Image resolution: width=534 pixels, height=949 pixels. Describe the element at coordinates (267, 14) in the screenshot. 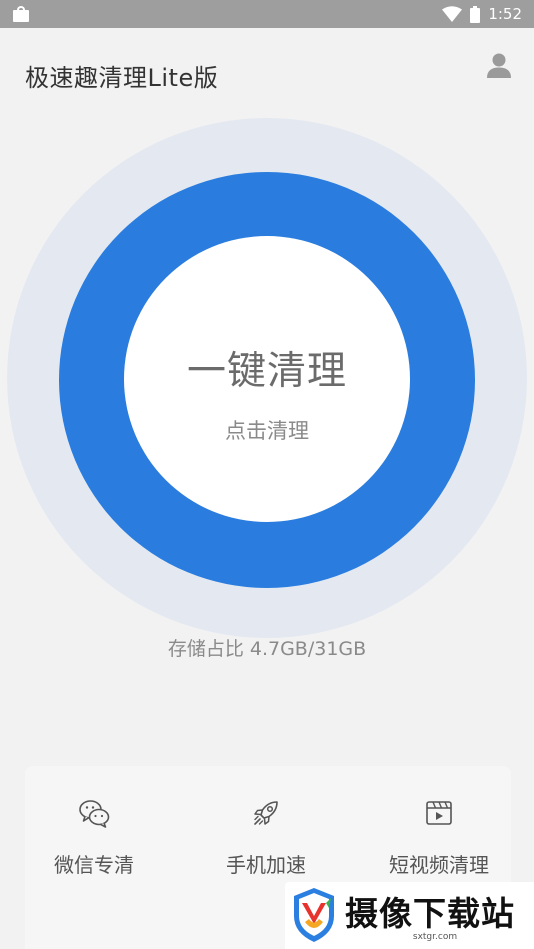

I see `status-bar: 1:52` at that location.